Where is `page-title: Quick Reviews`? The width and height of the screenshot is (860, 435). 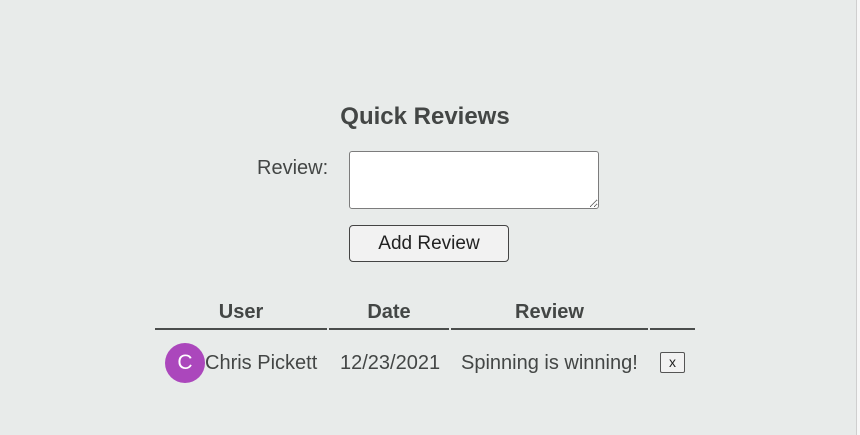
page-title: Quick Reviews is located at coordinates (425, 116).